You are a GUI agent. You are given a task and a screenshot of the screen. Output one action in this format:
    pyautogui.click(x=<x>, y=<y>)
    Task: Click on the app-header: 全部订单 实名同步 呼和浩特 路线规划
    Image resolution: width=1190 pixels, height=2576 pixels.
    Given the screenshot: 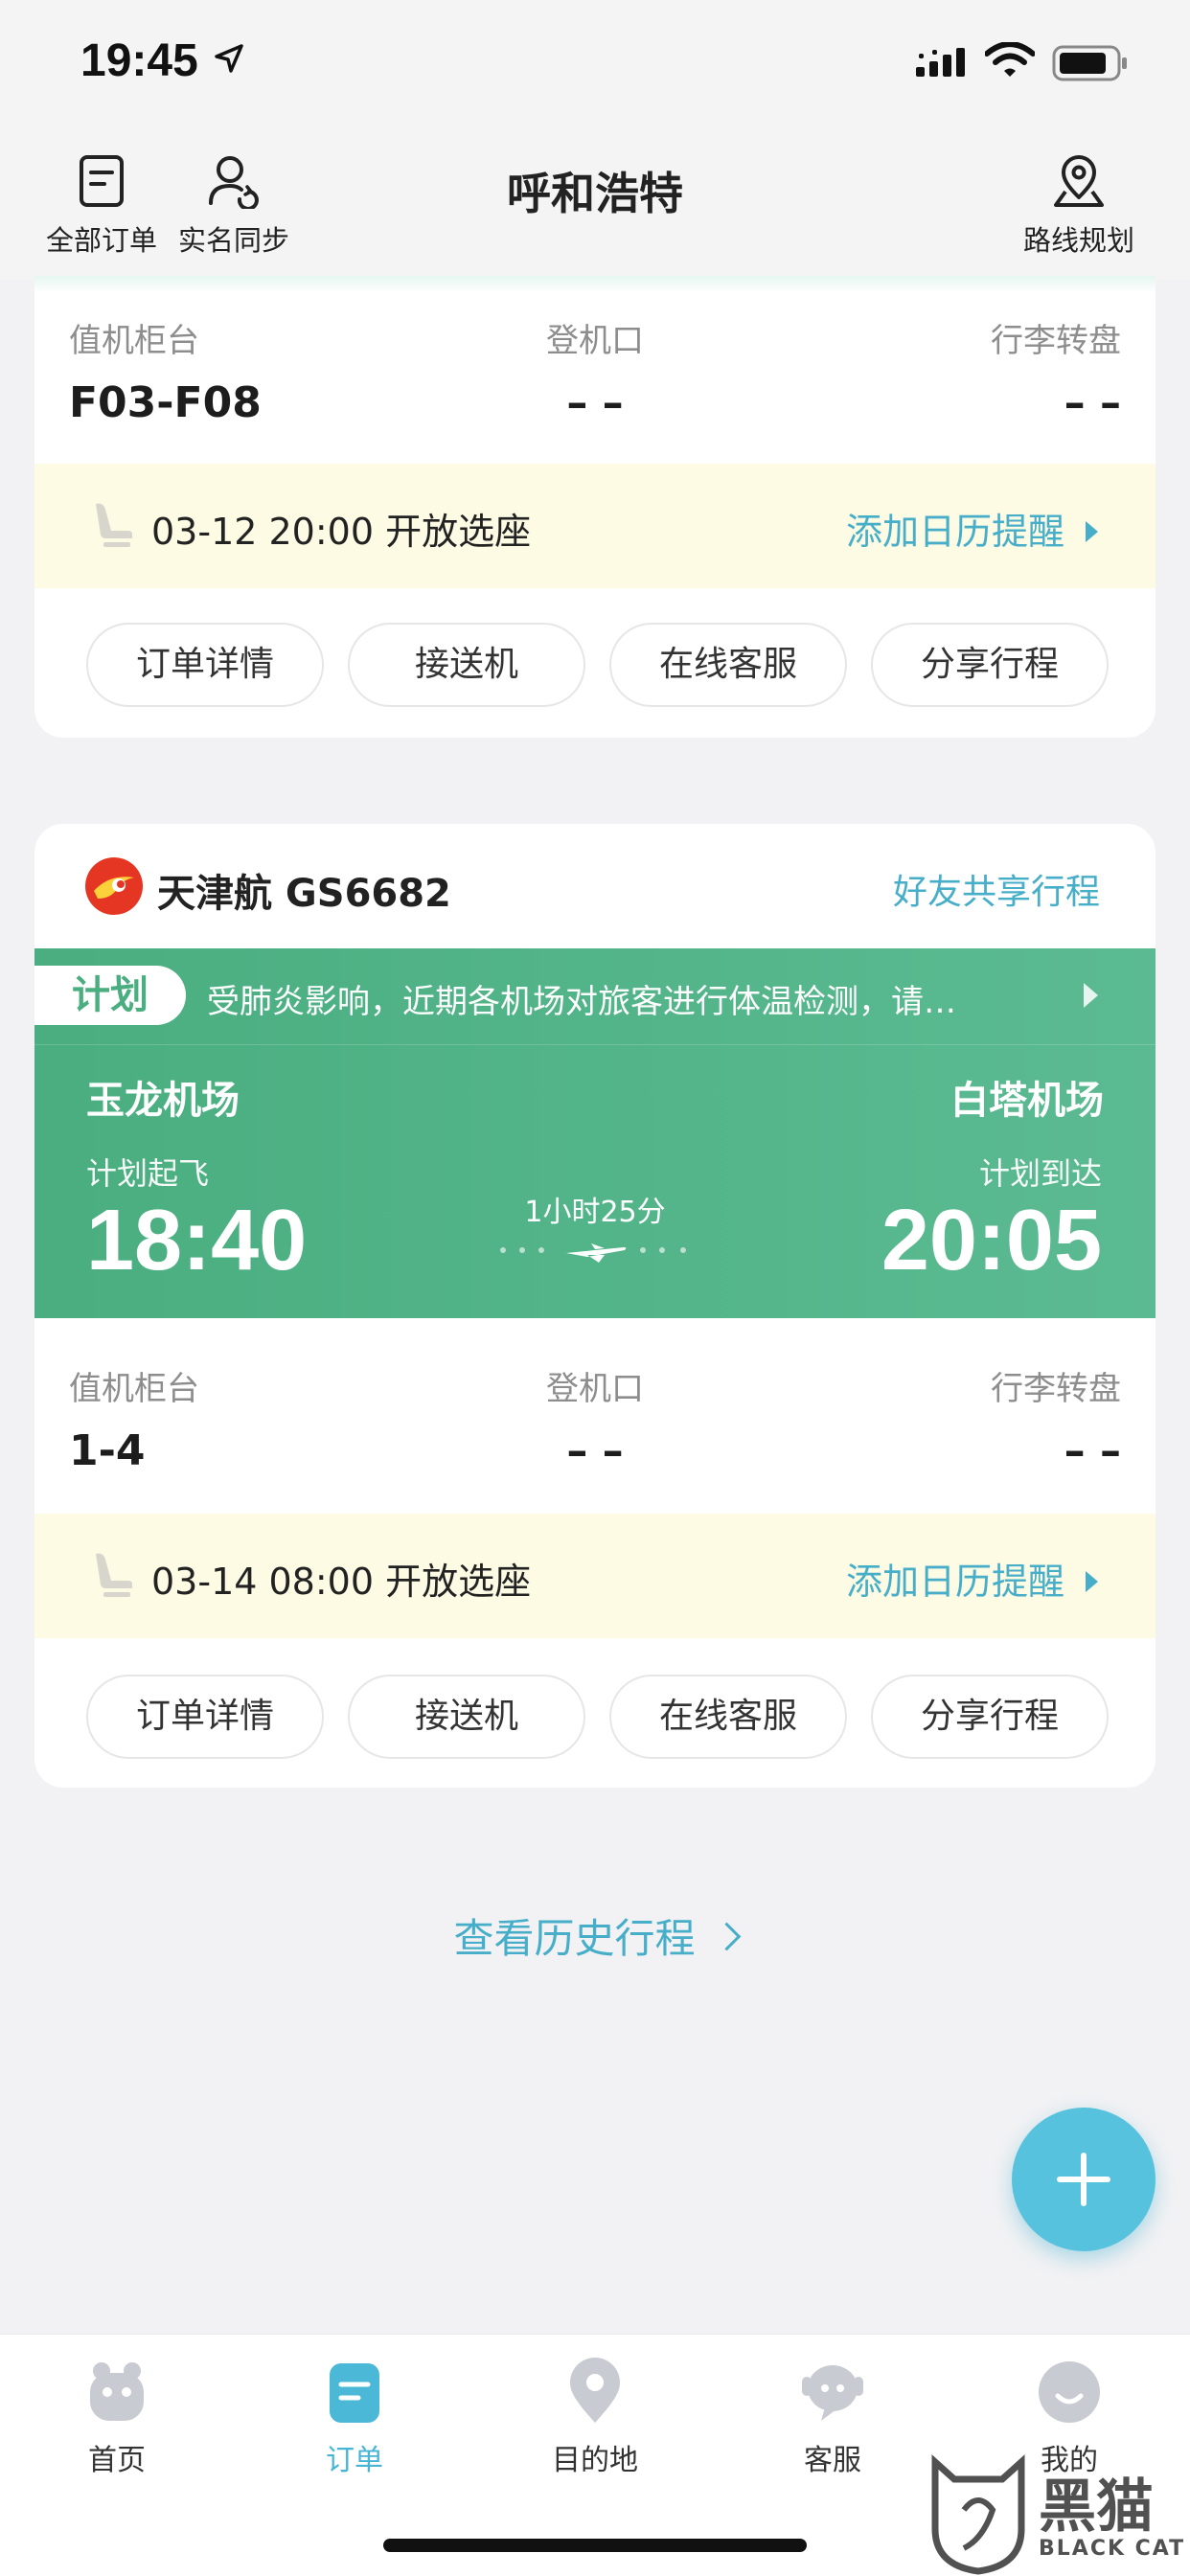 What is the action you would take?
    pyautogui.click(x=595, y=203)
    